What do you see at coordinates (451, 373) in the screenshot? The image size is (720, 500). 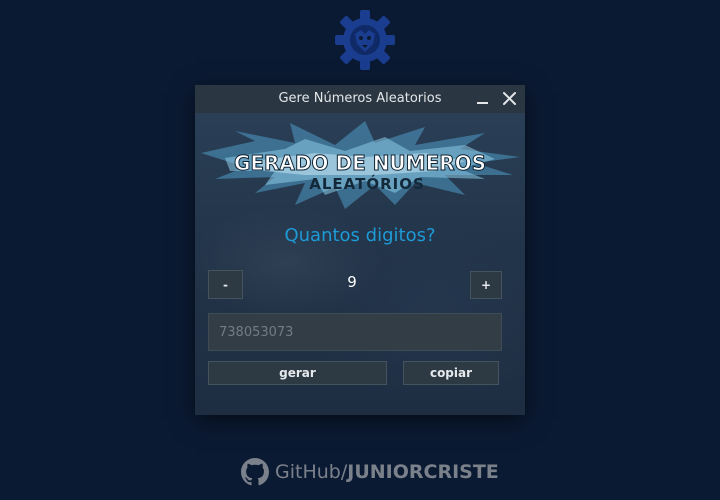 I see `copy-button: copiar` at bounding box center [451, 373].